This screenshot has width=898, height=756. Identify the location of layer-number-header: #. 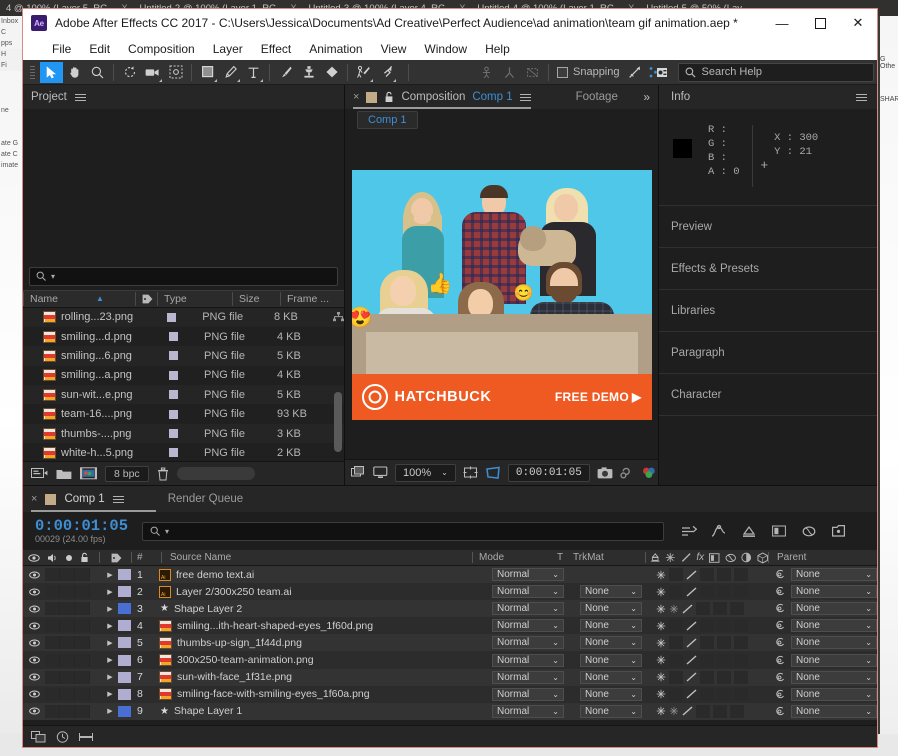
(149, 557).